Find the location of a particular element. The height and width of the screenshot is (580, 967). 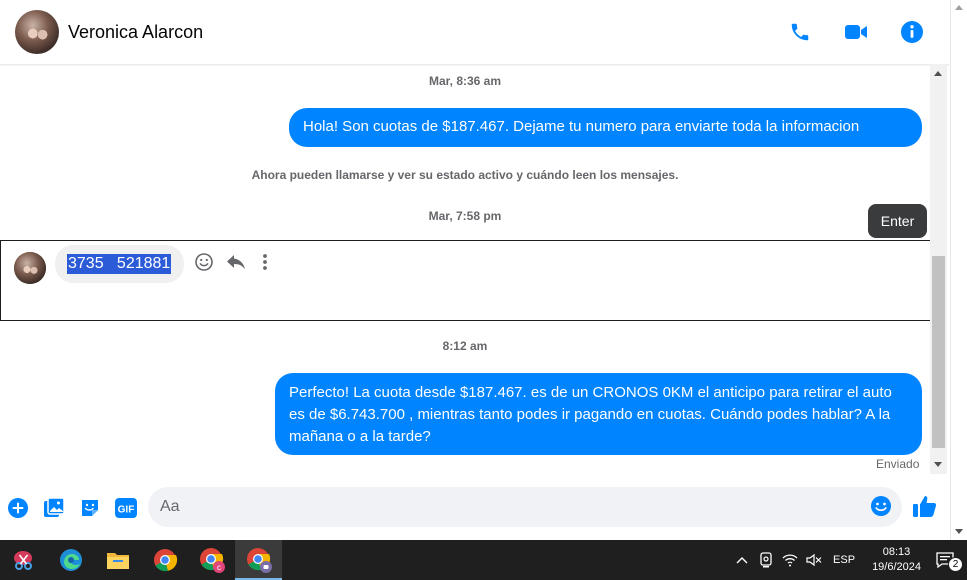

incoming-message-row: 3735 521881 is located at coordinates (465, 280).